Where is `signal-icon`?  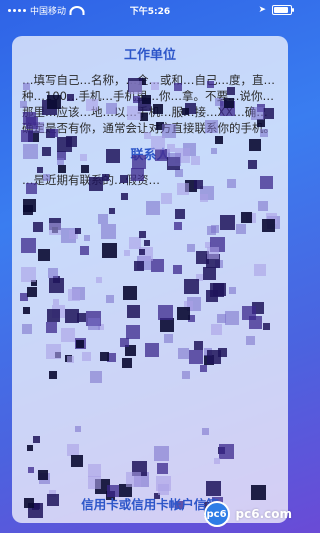 signal-icon is located at coordinates (17, 10).